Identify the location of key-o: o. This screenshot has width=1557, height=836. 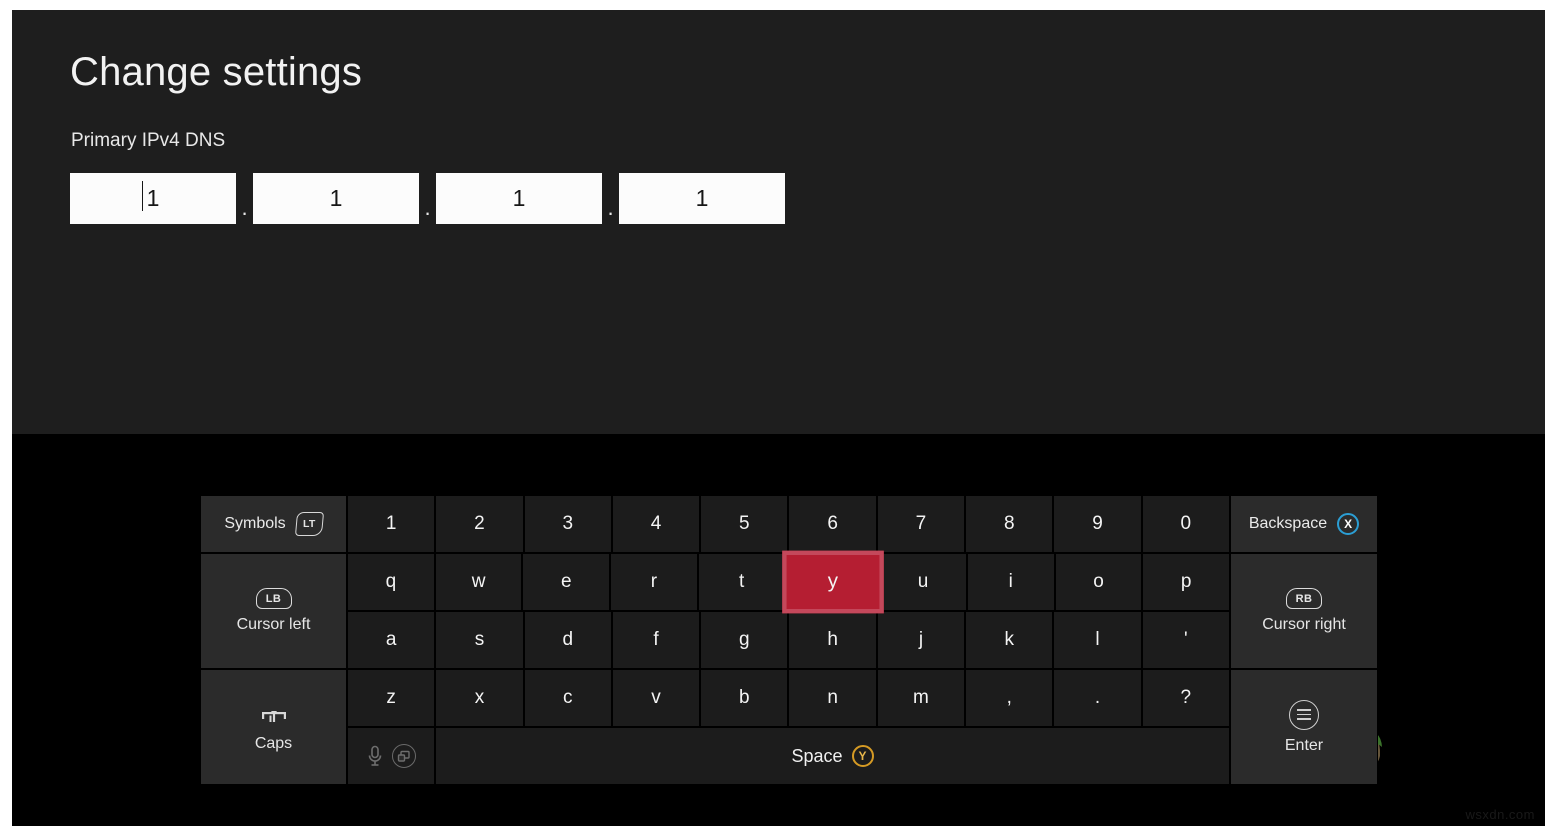
(1098, 582).